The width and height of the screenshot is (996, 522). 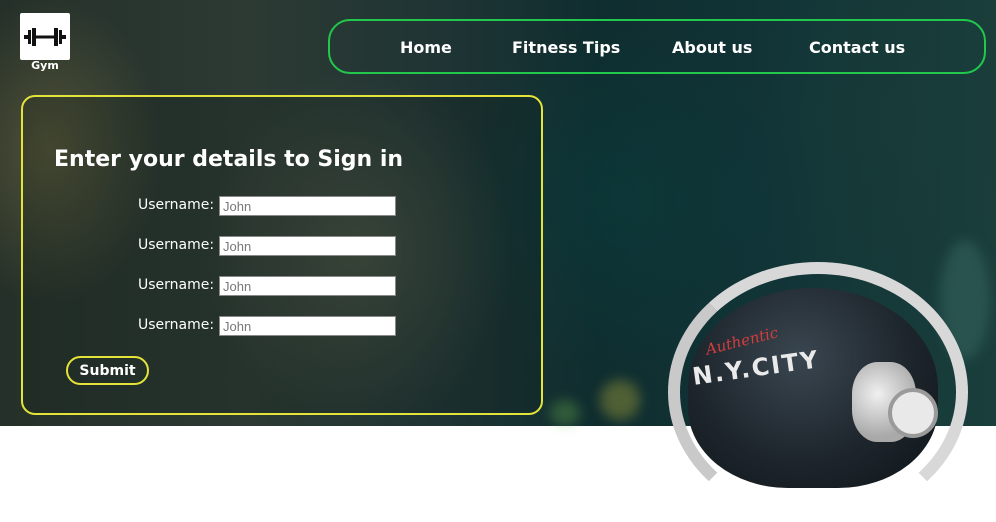 What do you see at coordinates (857, 47) in the screenshot?
I see `nav-contact-us: Contact us` at bounding box center [857, 47].